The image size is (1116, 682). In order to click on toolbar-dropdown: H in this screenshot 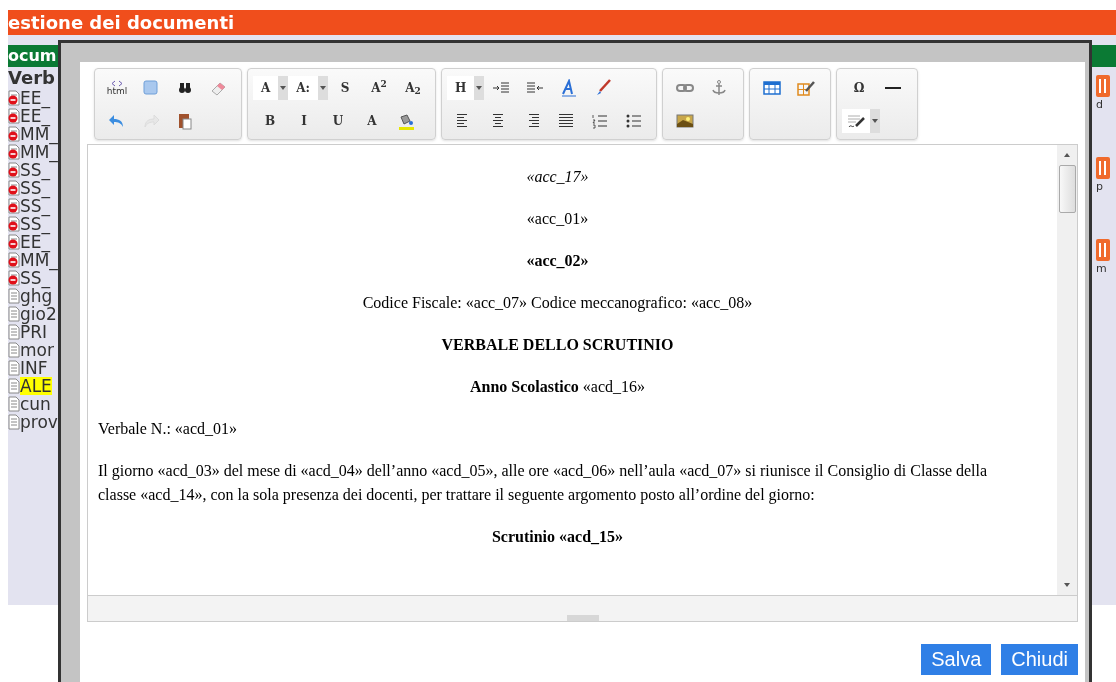, I will do `click(466, 87)`.